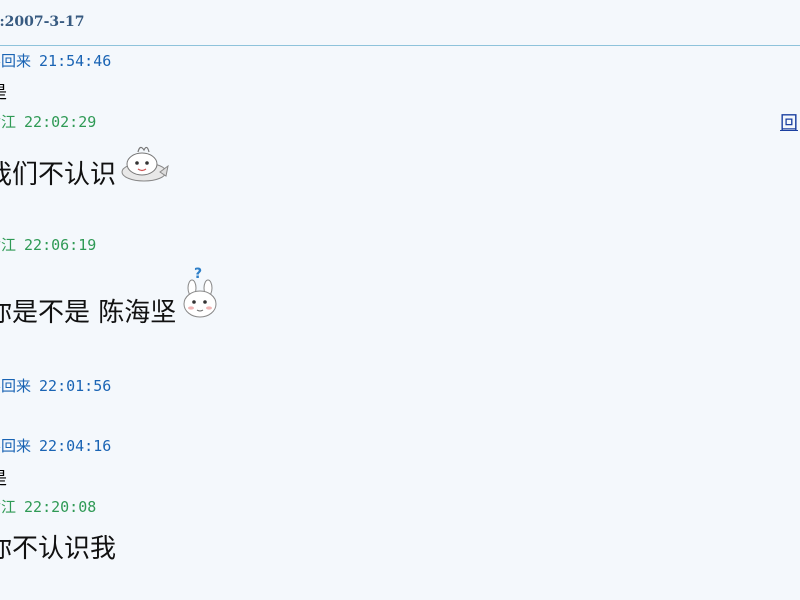 The image size is (800, 600). Describe the element at coordinates (75, 61) in the screenshot. I see `message-time: 21:54:46` at that location.